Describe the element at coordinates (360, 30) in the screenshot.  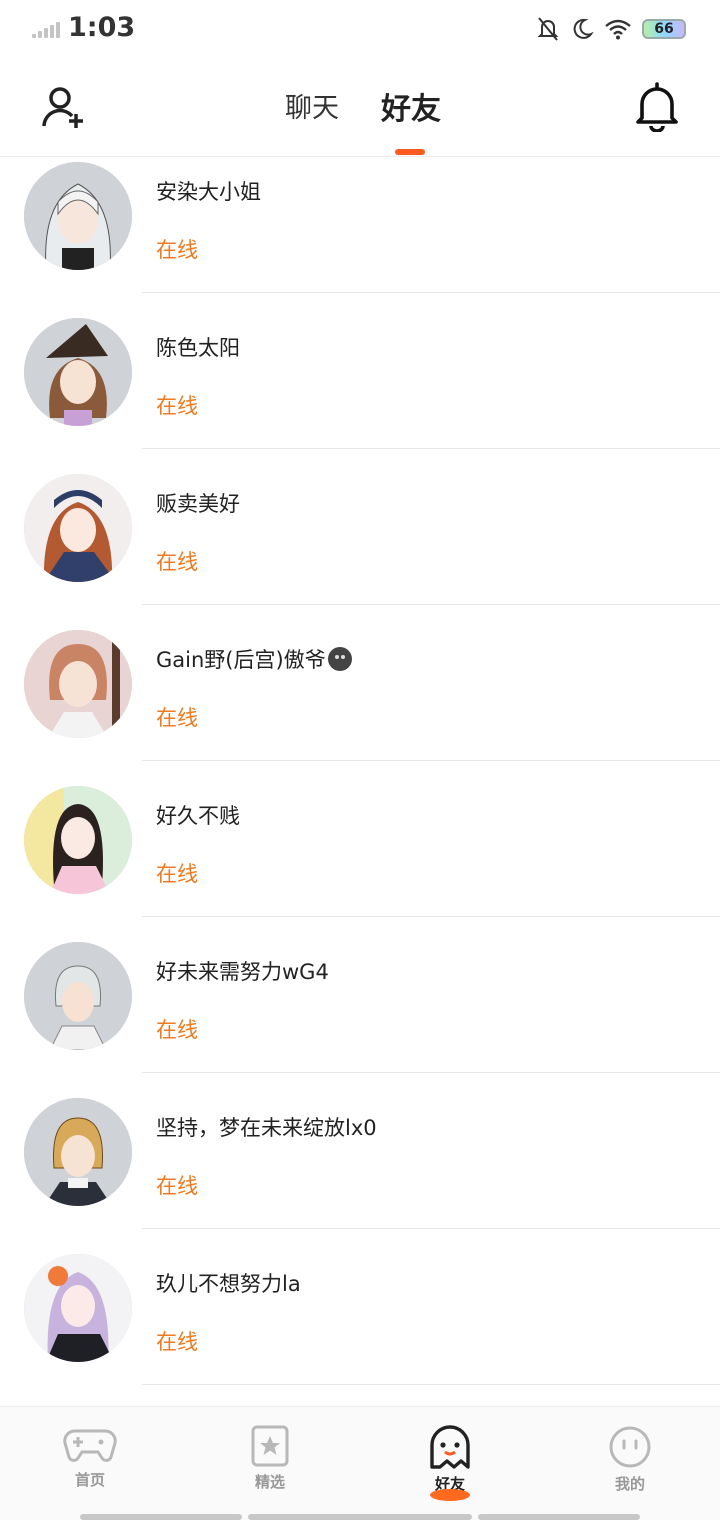
I see `status-bar: 1:03 66` at that location.